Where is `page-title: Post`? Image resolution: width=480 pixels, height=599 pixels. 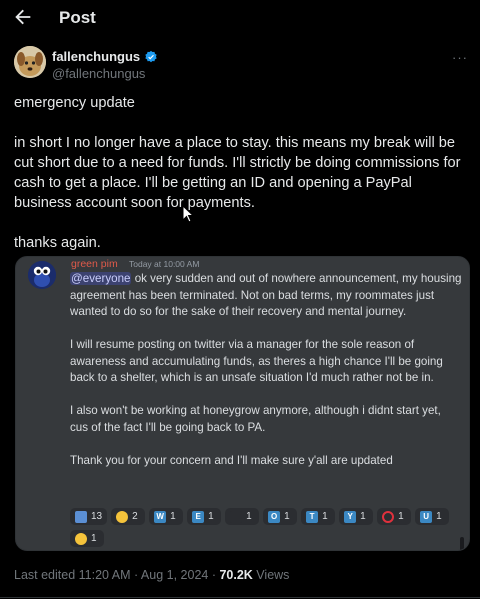
page-title: Post is located at coordinates (77, 17).